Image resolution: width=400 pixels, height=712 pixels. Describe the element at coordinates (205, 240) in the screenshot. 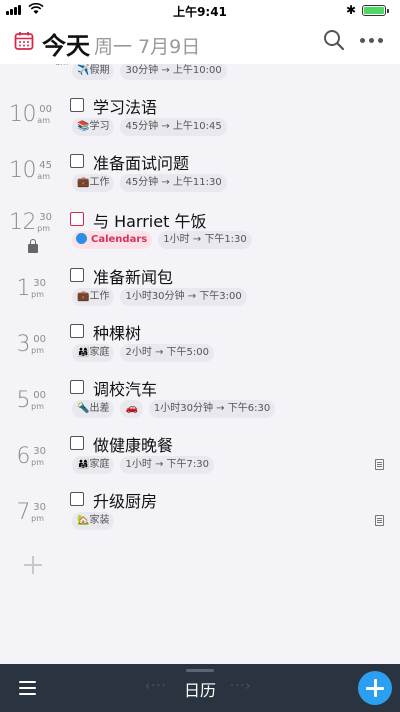

I see `duration-tag: 1小时 → 下午1:30` at that location.